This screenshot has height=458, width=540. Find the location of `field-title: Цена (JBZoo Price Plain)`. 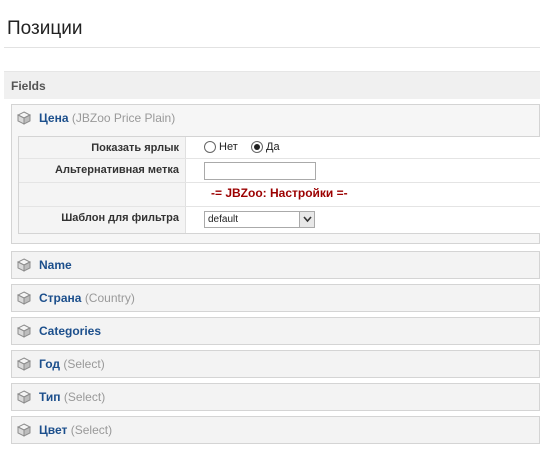

field-title: Цена (JBZoo Price Plain) is located at coordinates (107, 118).